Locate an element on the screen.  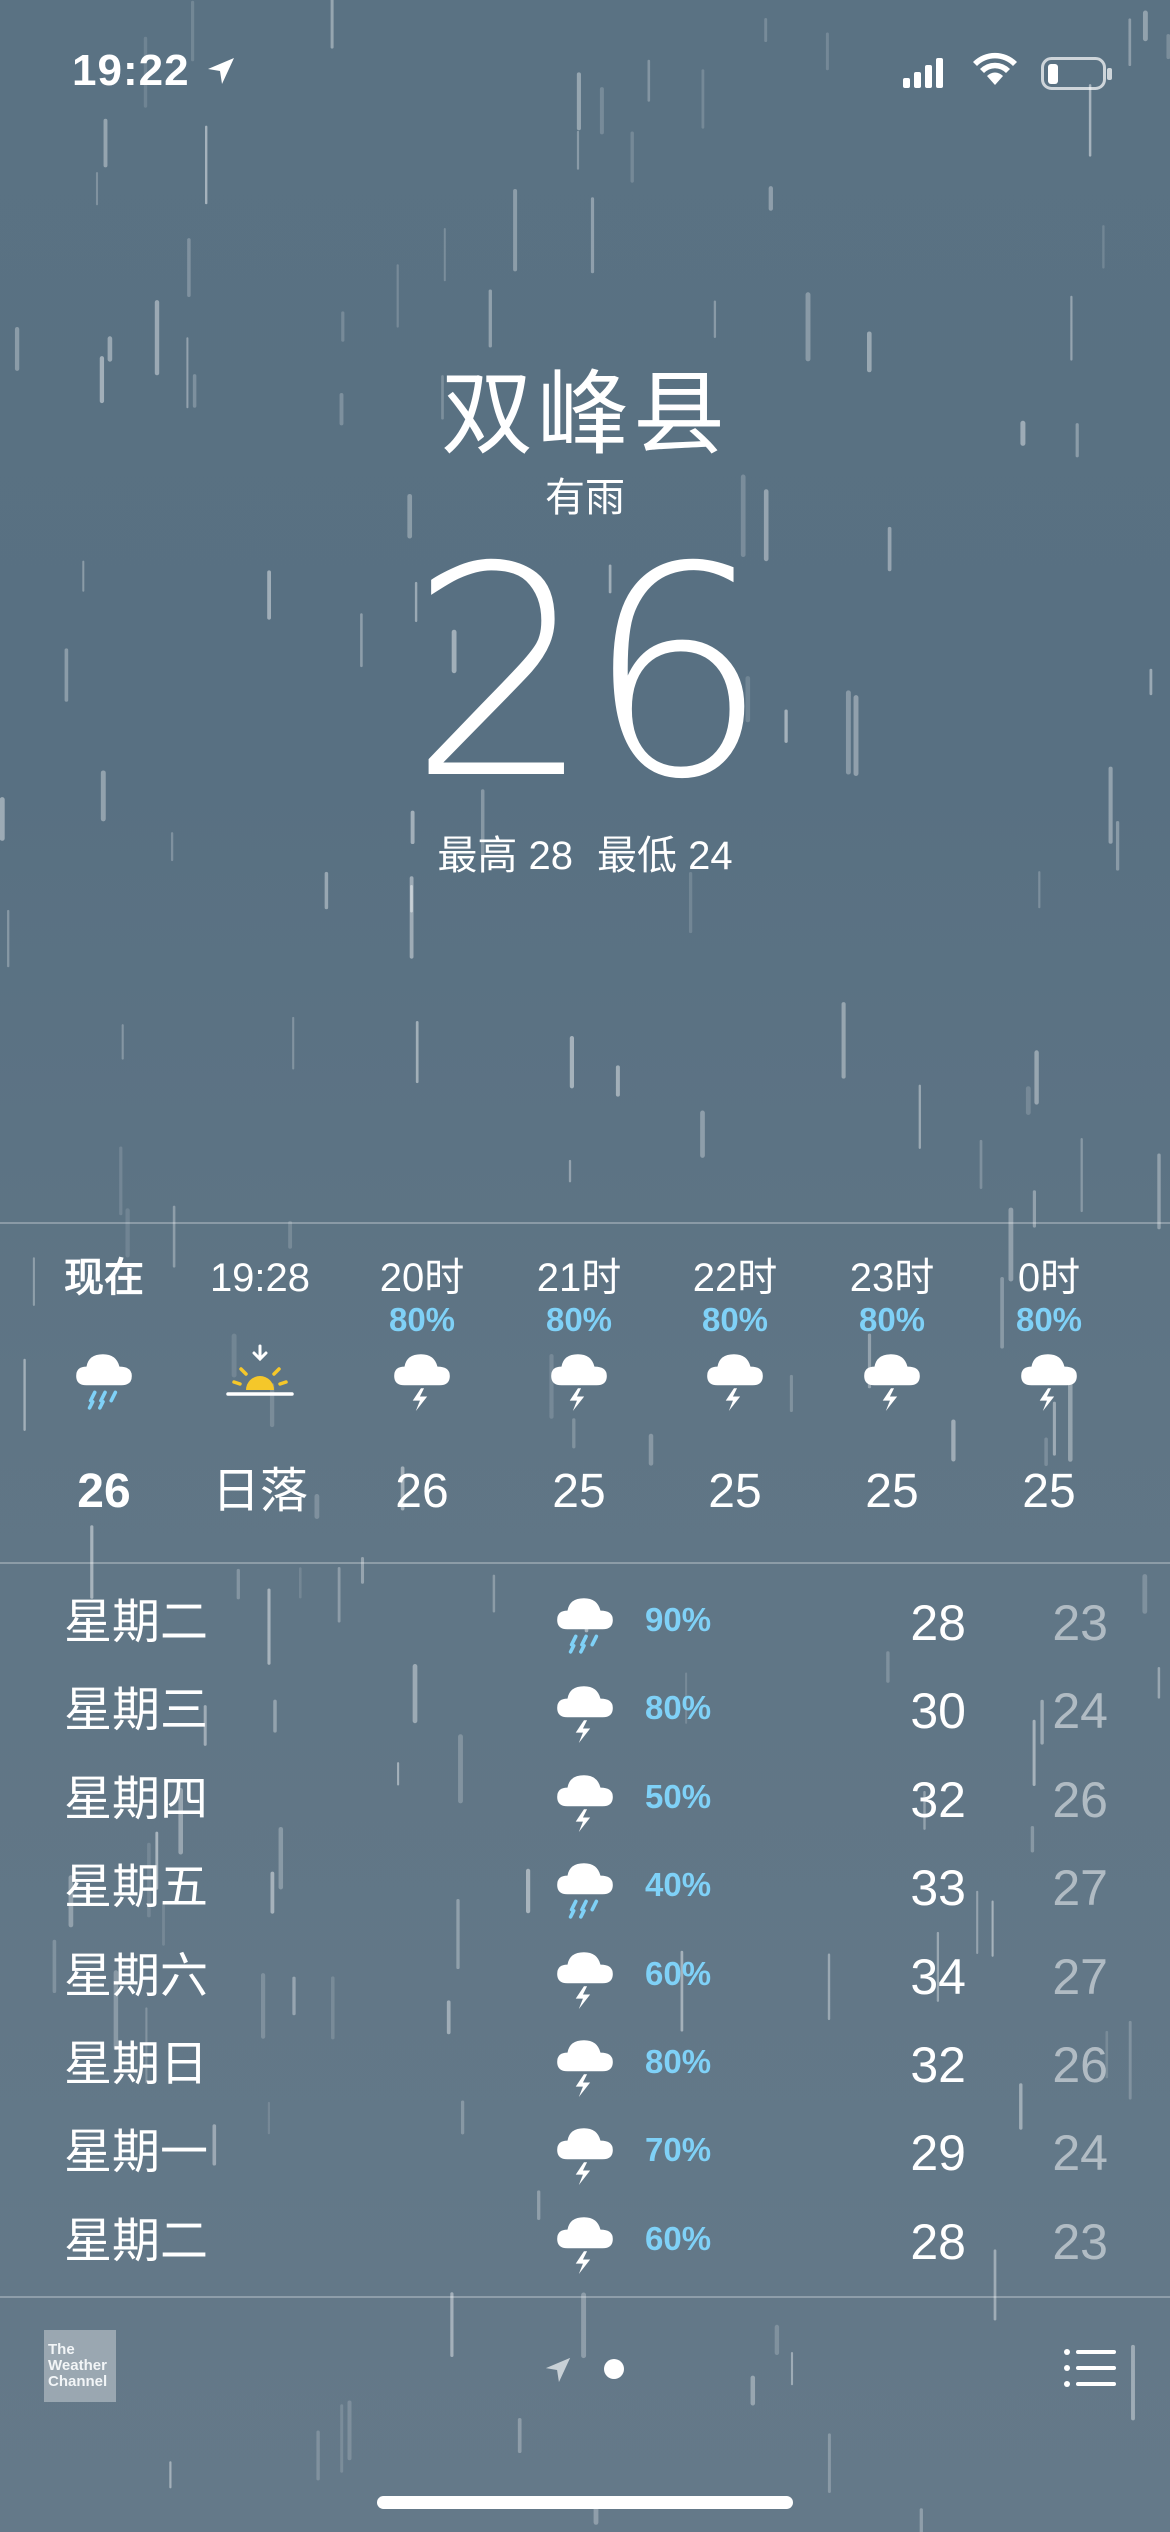
status-bar: 19:22 is located at coordinates (585, 75).